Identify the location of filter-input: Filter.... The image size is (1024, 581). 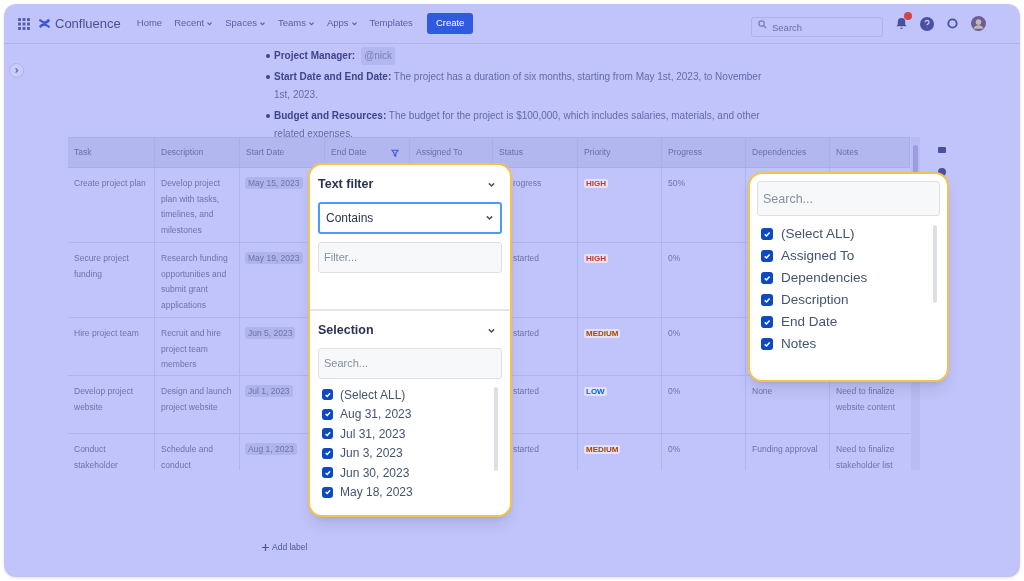
(410, 257).